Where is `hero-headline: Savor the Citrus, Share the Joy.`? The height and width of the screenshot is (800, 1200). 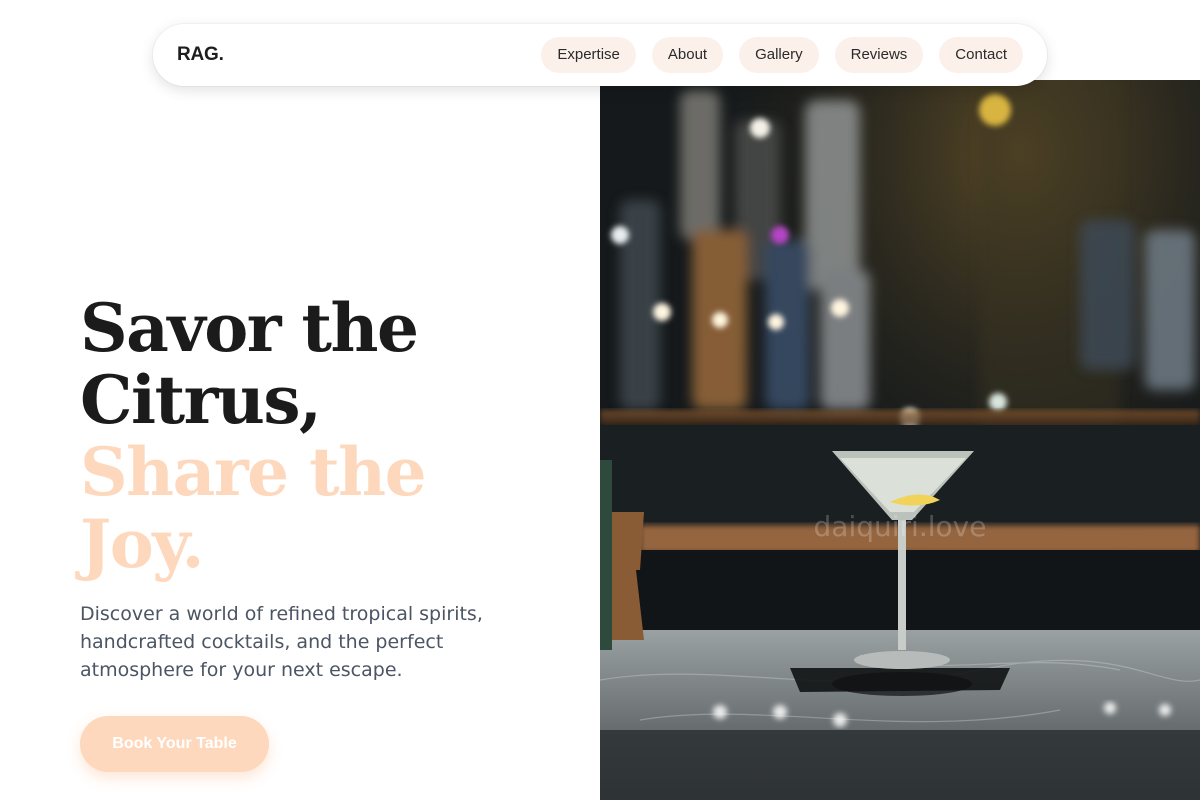 hero-headline: Savor the Citrus, Share the Joy. is located at coordinates (320, 436).